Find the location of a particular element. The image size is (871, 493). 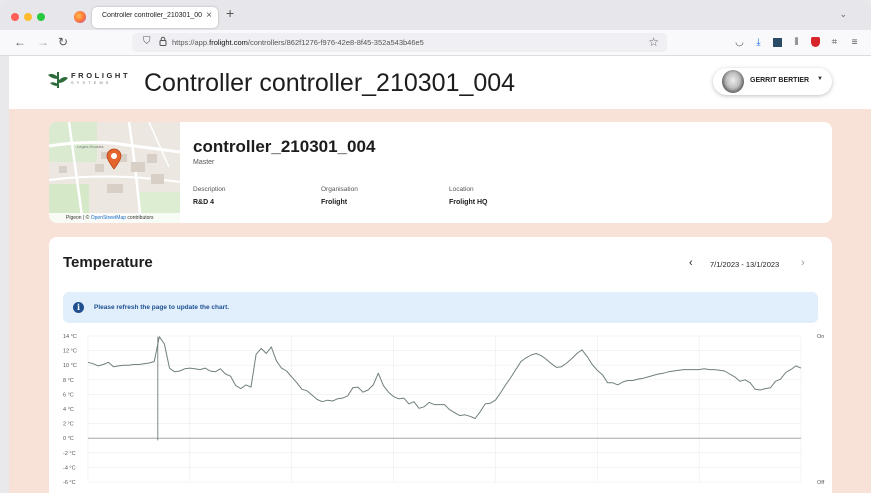

logo-text: FROLIGHT is located at coordinates (101, 75).